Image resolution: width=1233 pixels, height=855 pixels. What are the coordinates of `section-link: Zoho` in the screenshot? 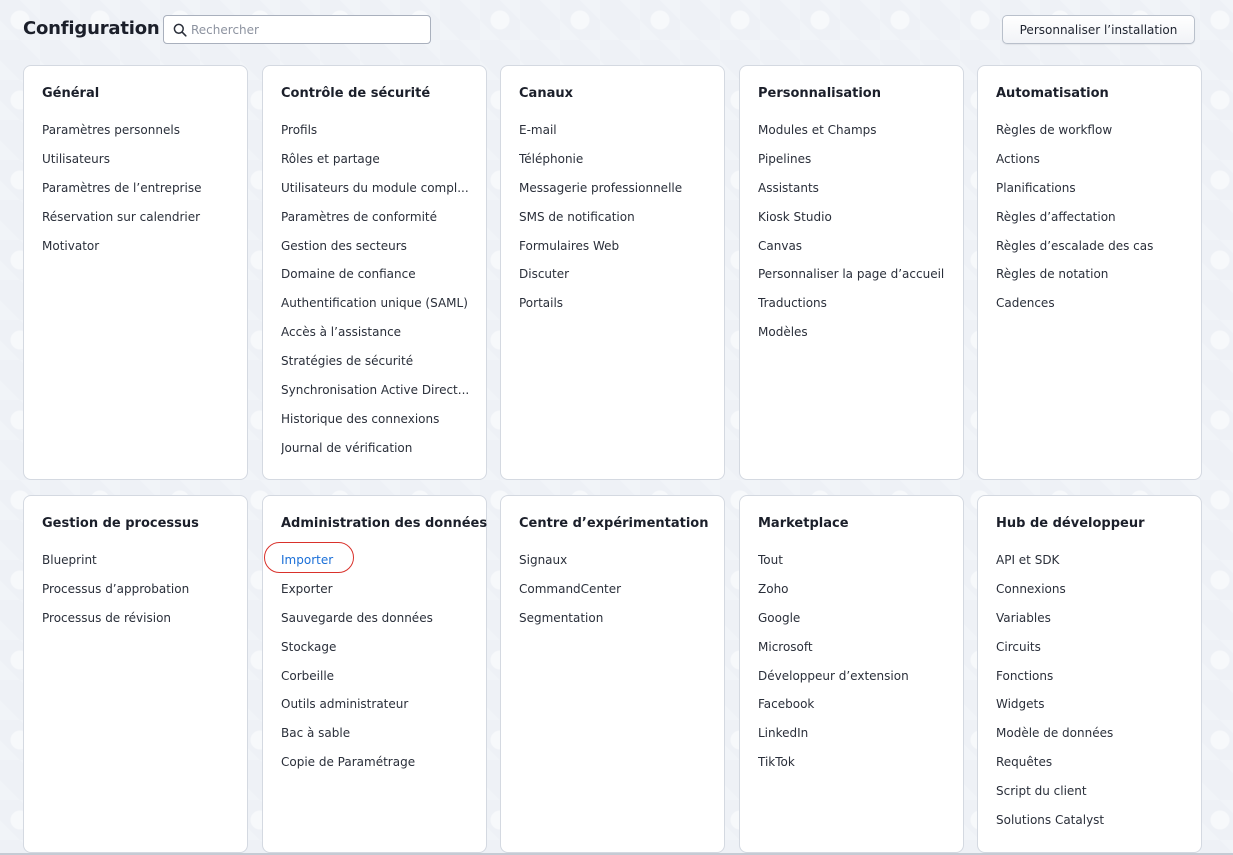 It's located at (853, 593).